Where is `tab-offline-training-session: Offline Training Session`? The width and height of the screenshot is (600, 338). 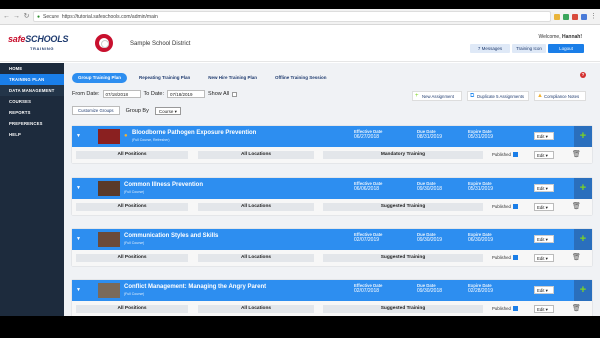 tab-offline-training-session: Offline Training Session is located at coordinates (301, 78).